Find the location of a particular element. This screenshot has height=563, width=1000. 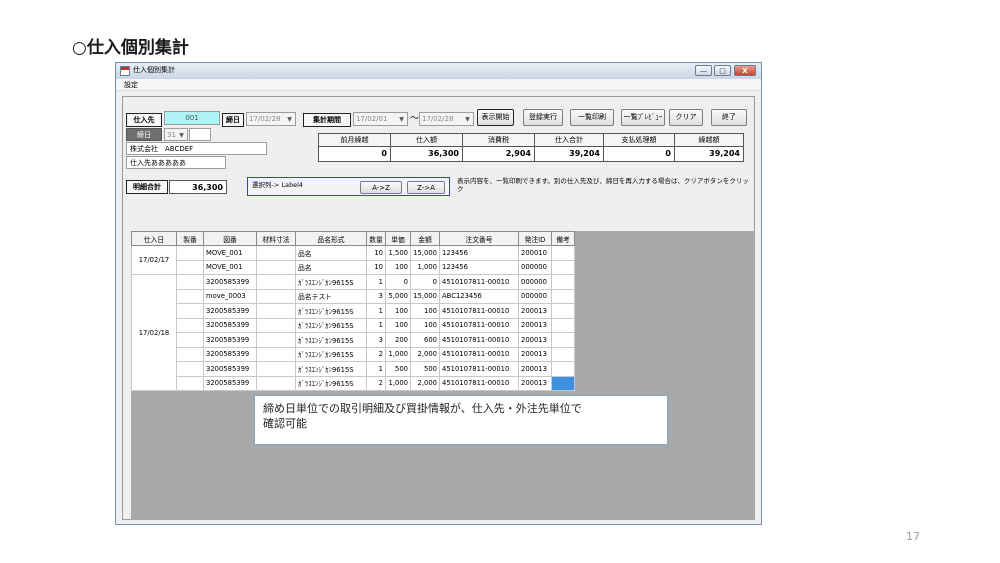

close-button: X is located at coordinates (745, 70).